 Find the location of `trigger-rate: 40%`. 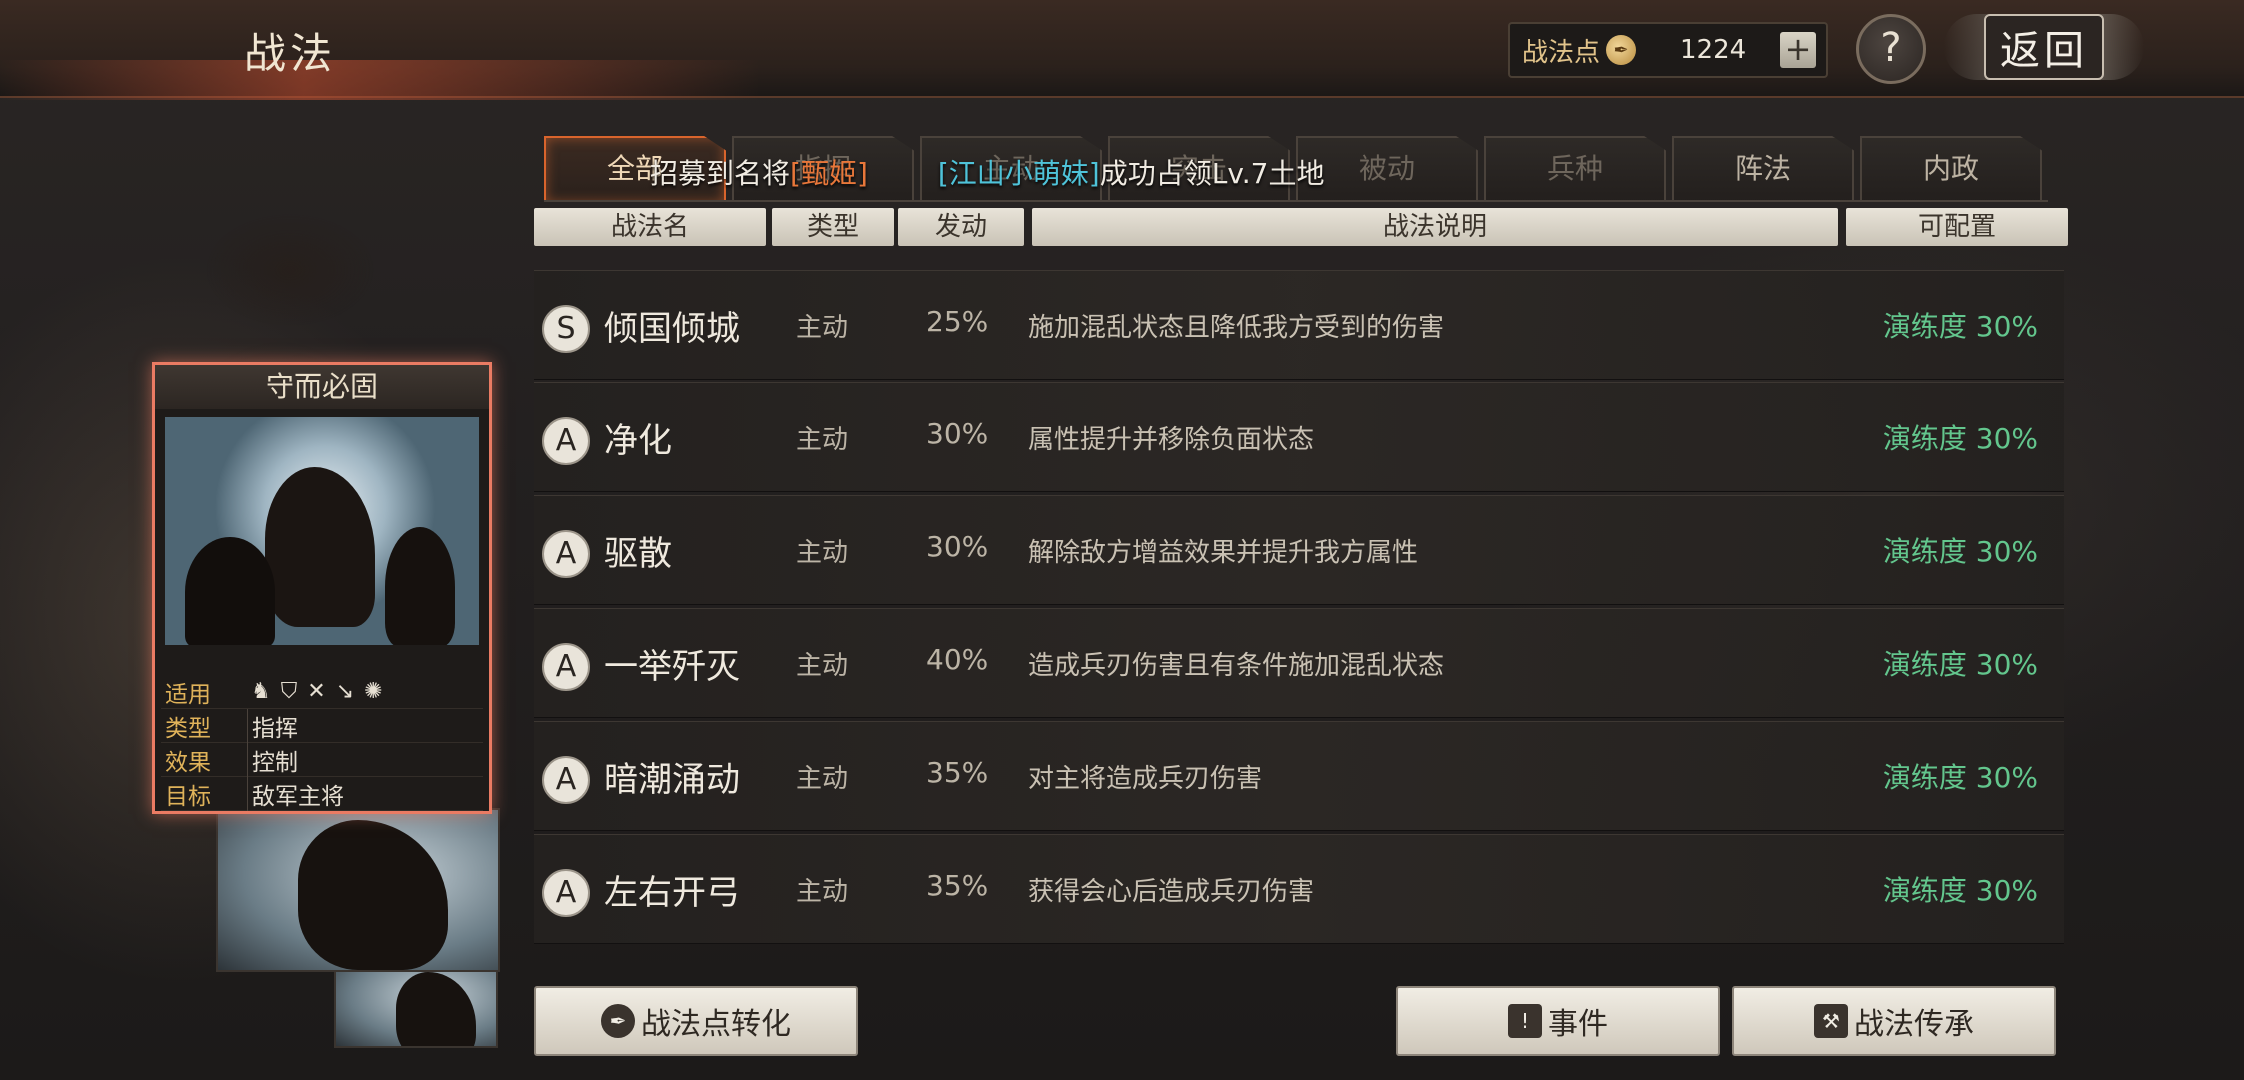

trigger-rate: 40% is located at coordinates (957, 659).